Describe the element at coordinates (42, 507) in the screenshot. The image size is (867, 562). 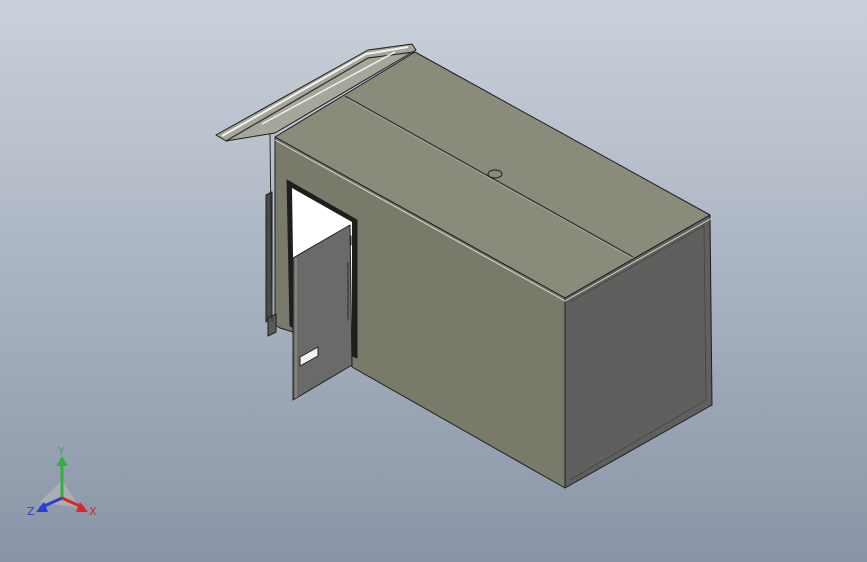
I see `triad-z-arrow` at that location.